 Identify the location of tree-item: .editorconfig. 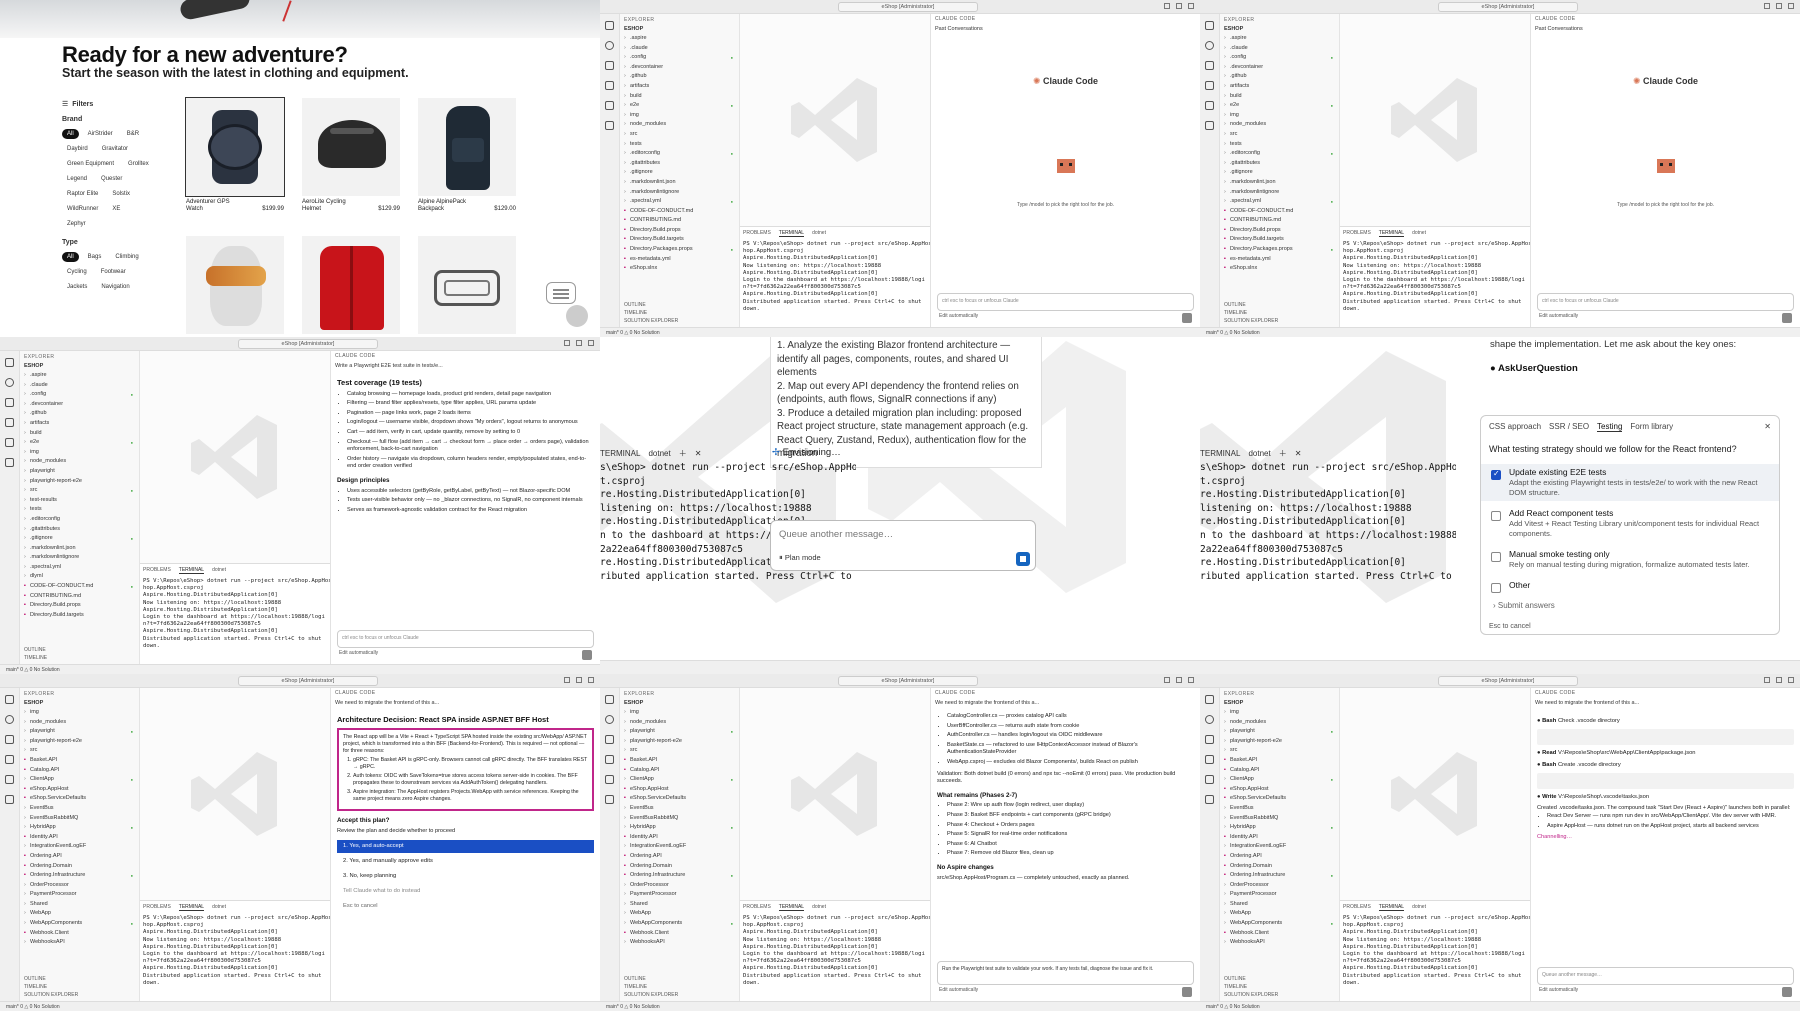
(679, 154).